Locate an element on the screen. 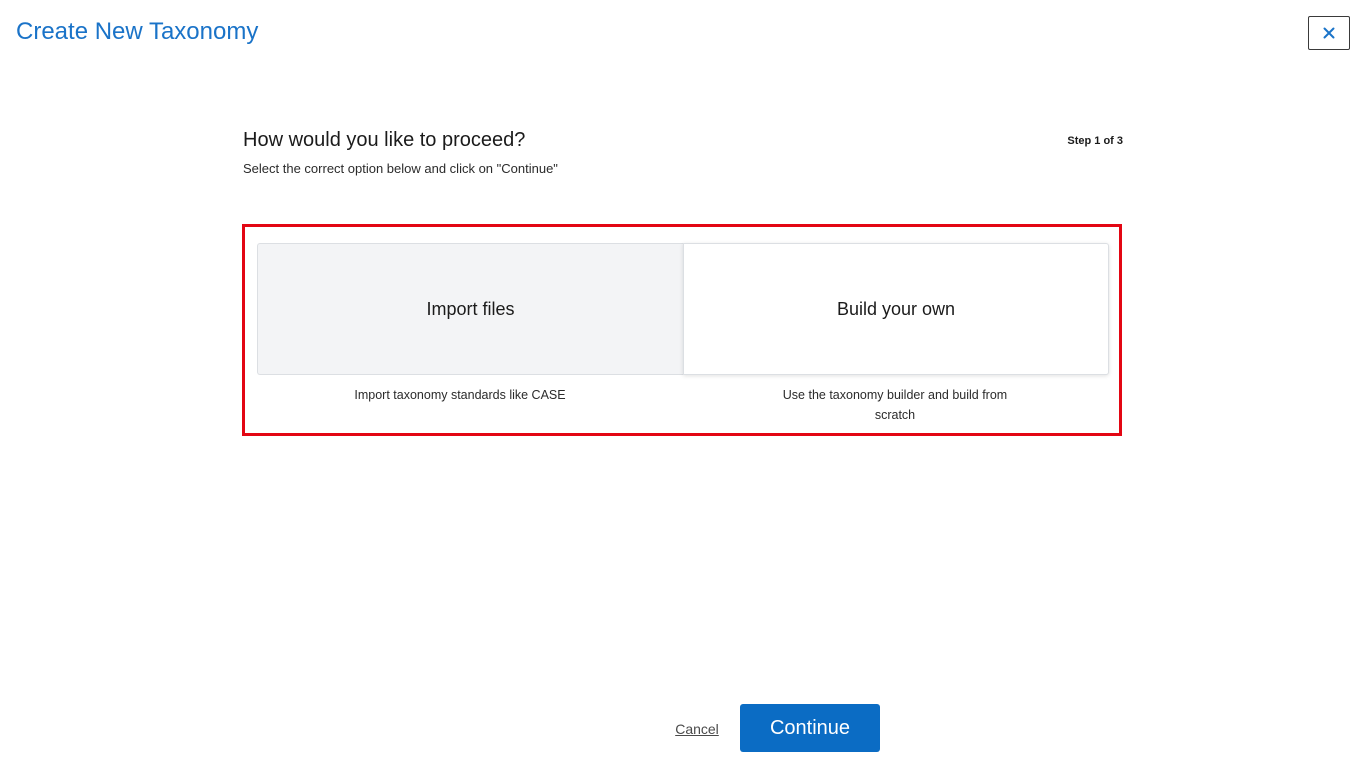  continue-button: Continue is located at coordinates (810, 728).